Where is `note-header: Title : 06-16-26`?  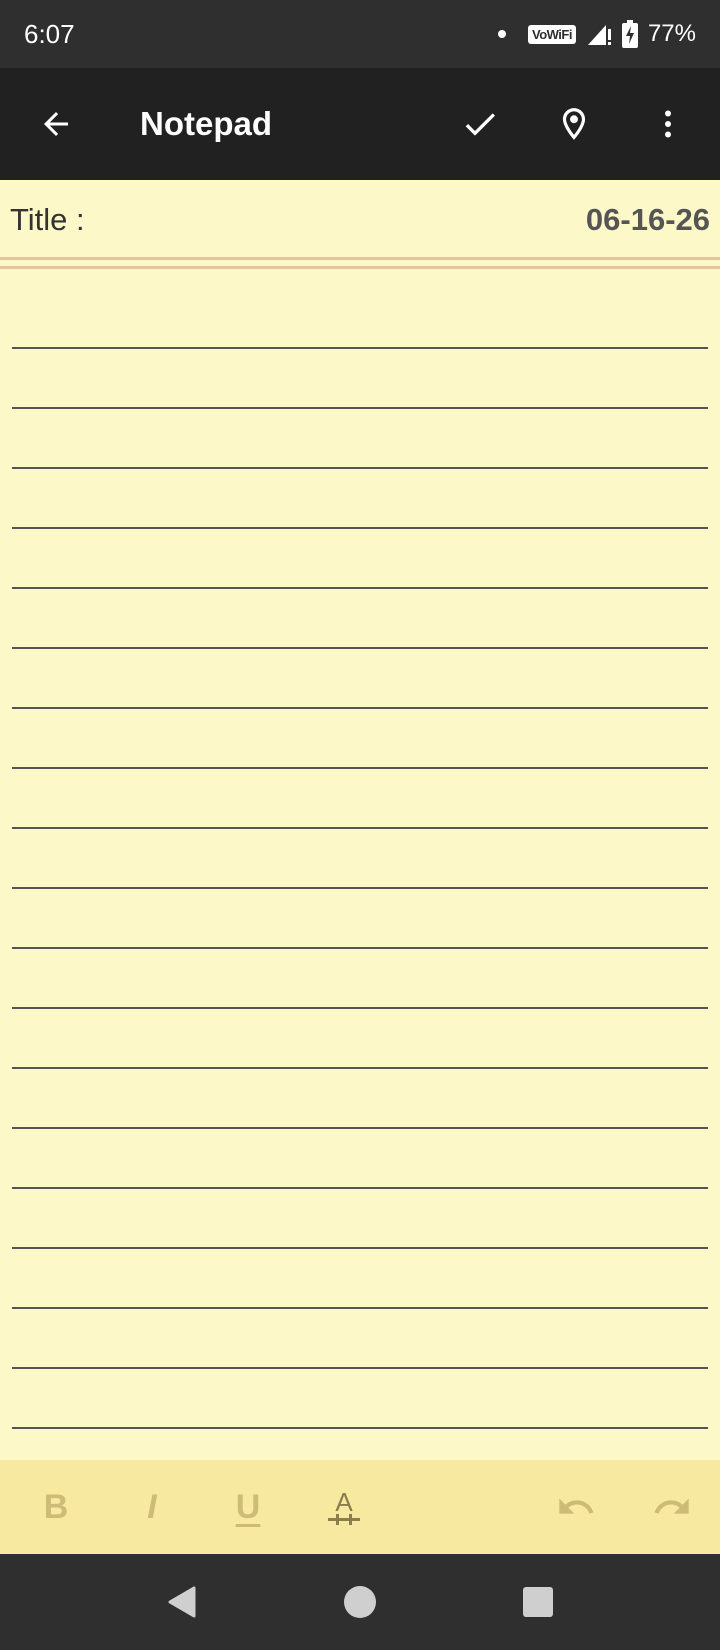
note-header: Title : 06-16-26 is located at coordinates (360, 220).